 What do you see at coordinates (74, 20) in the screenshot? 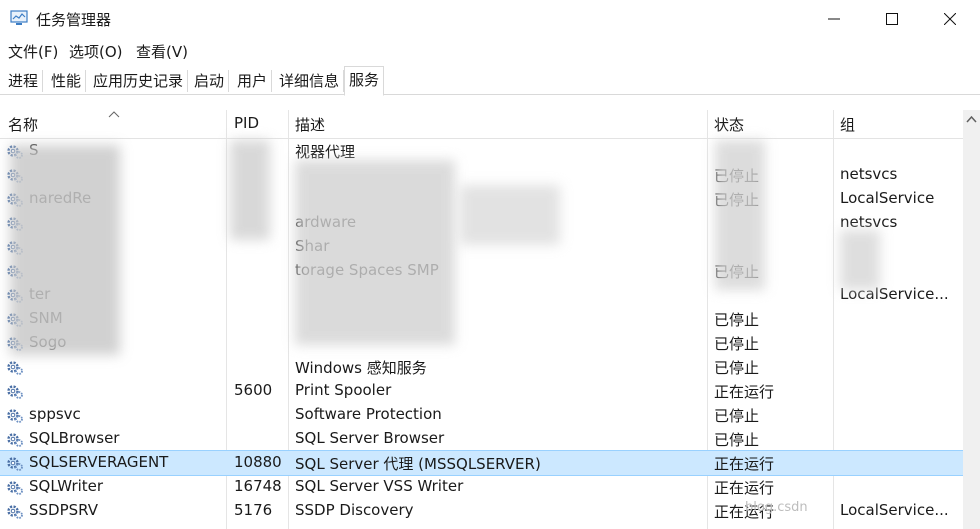
I see `window-title: 任务管理器` at bounding box center [74, 20].